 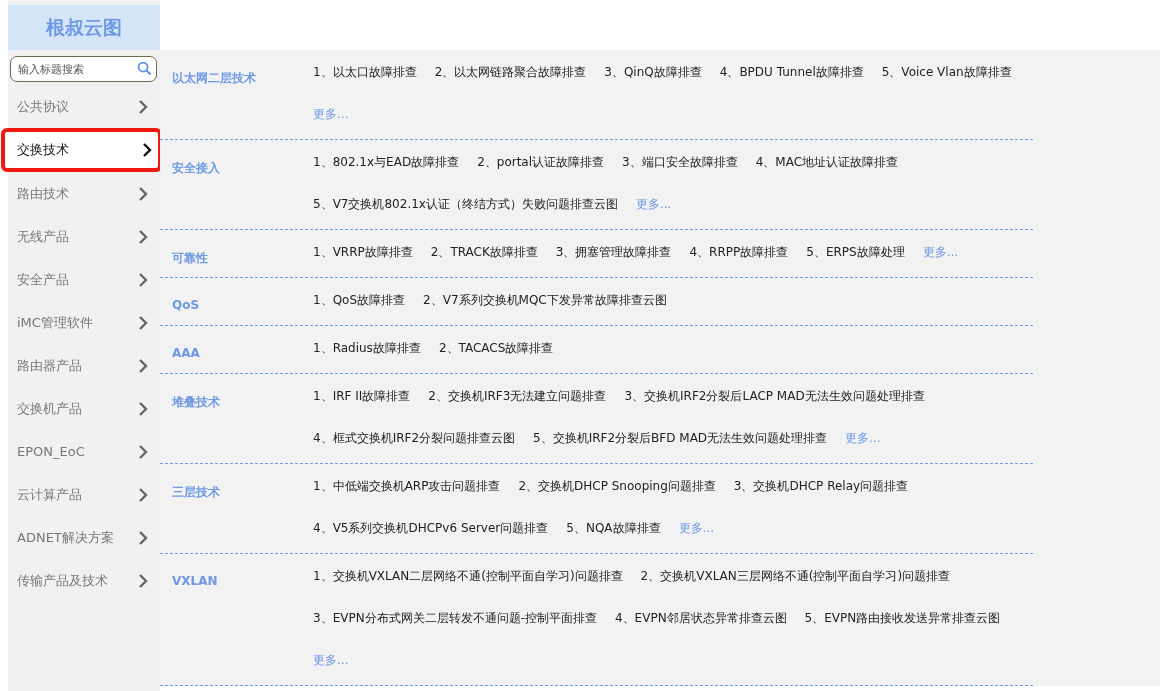 What do you see at coordinates (468, 576) in the screenshot?
I see `article-link: 1、交换机VXLAN二层网络不通(控制平面自学习)问题排查` at bounding box center [468, 576].